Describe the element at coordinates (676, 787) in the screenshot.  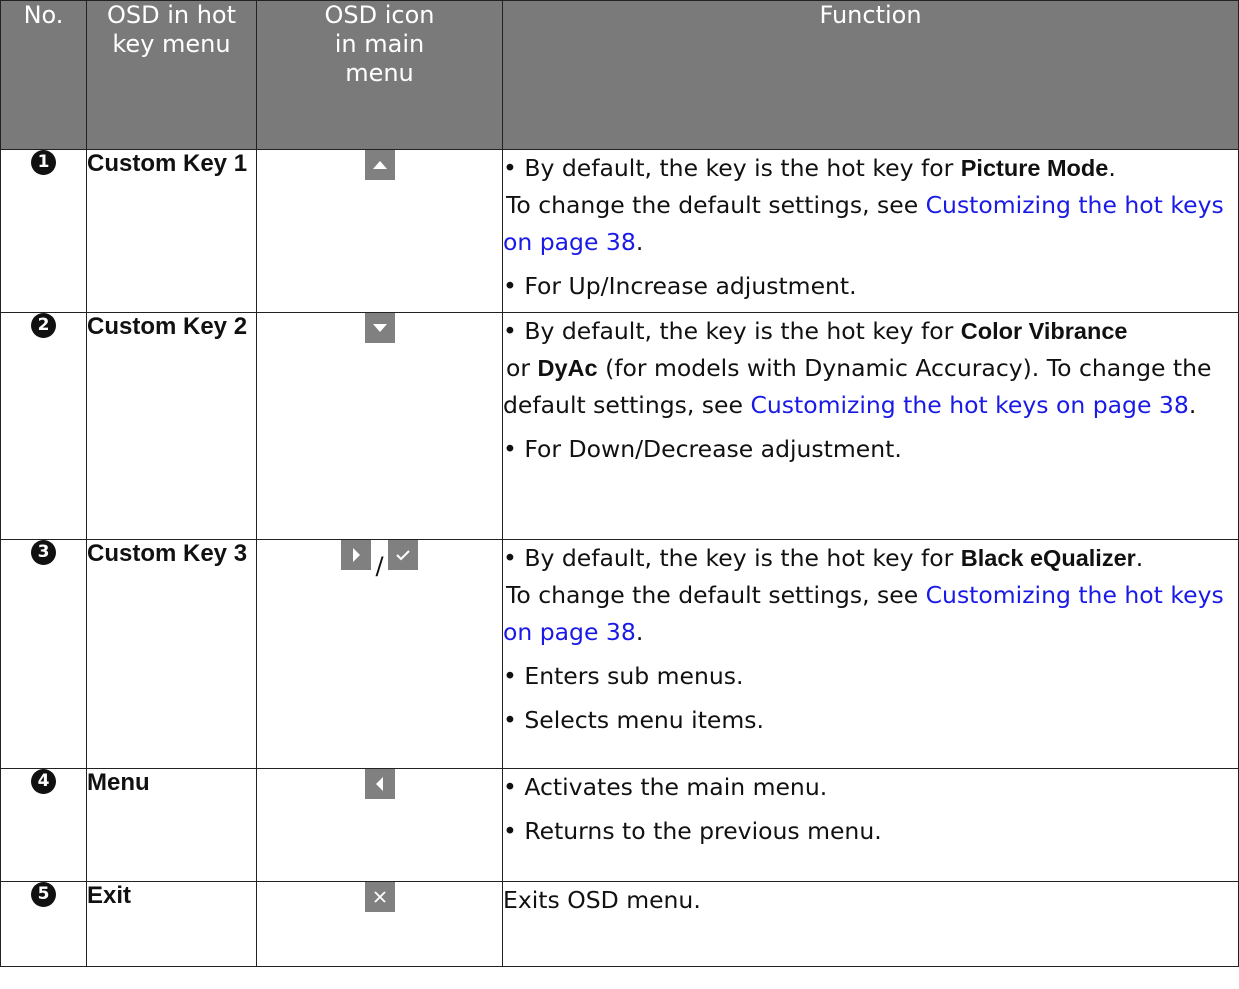
I see `fn-text: Activates the main menu.` at that location.